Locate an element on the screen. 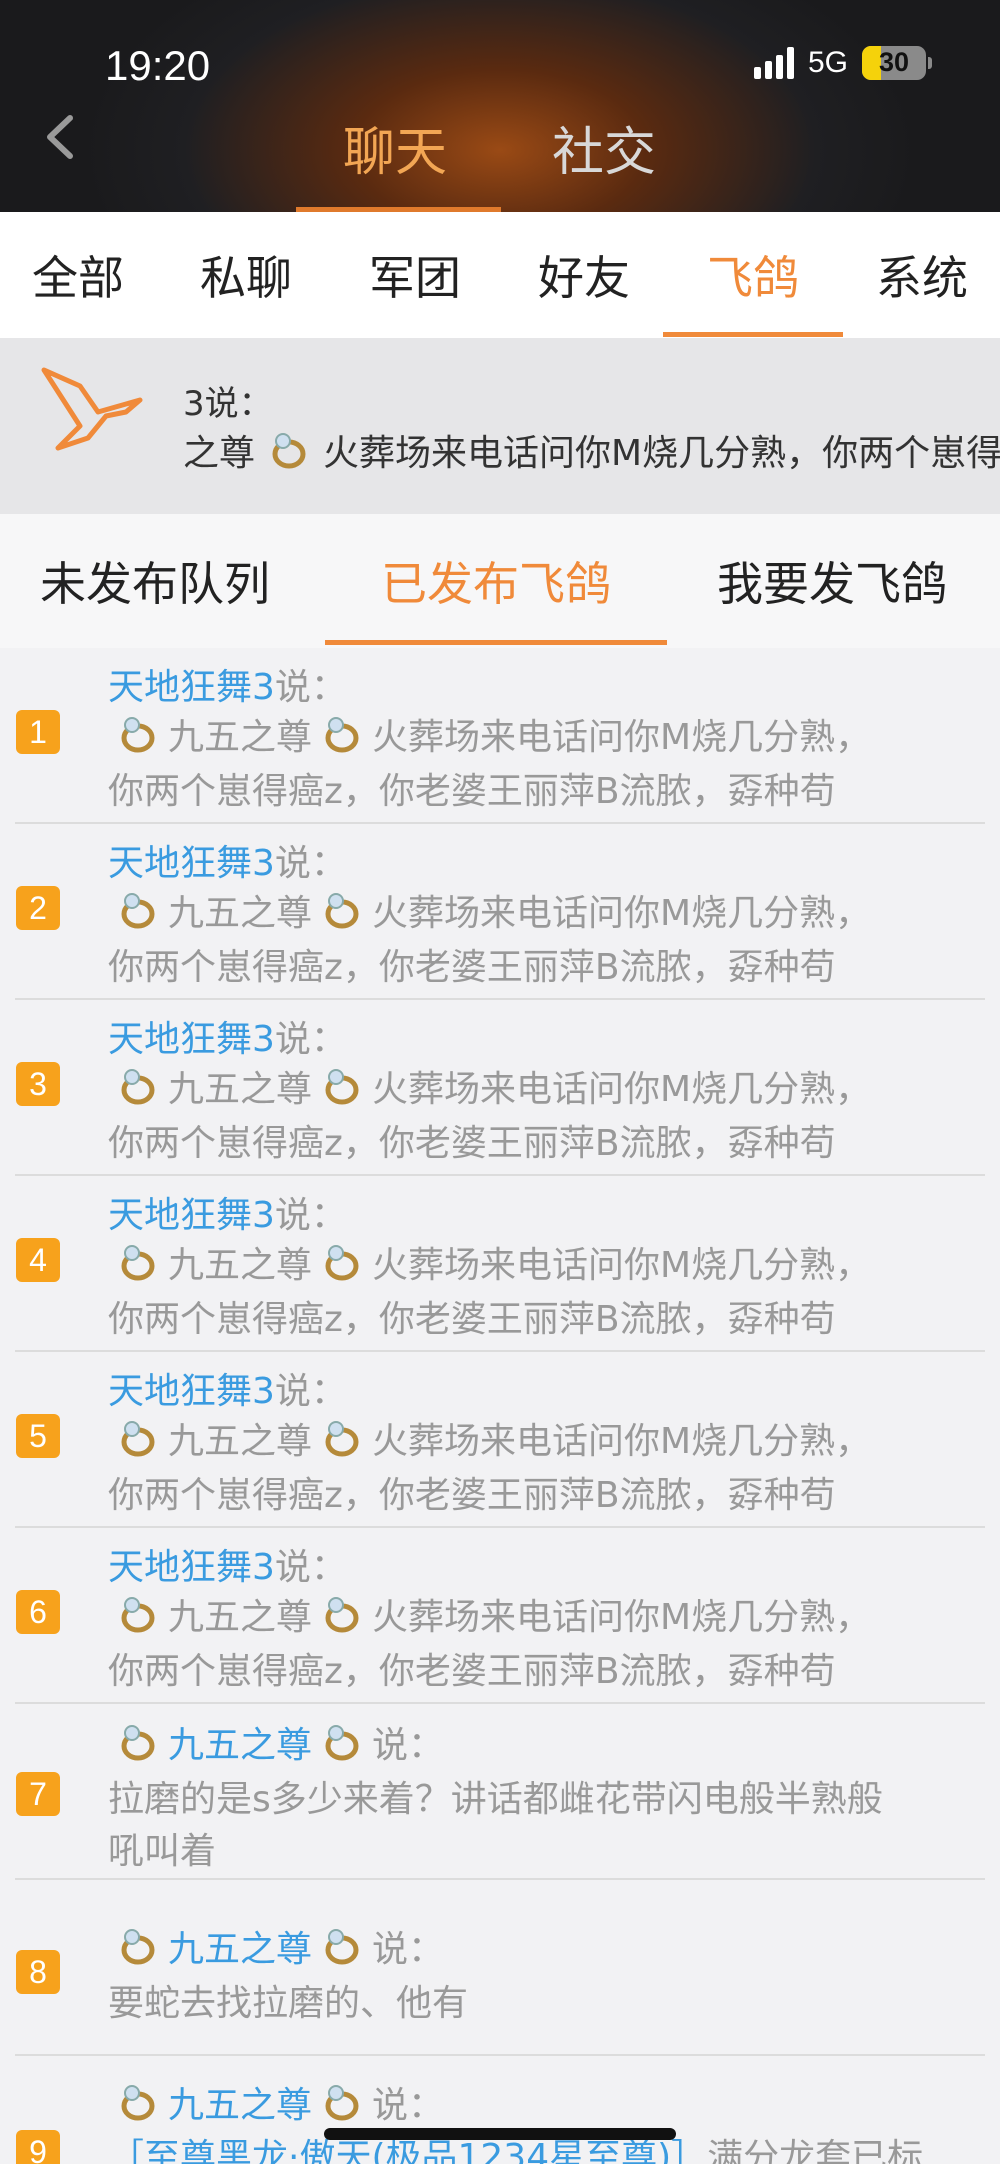  tab-social: 社交 is located at coordinates (604, 147).